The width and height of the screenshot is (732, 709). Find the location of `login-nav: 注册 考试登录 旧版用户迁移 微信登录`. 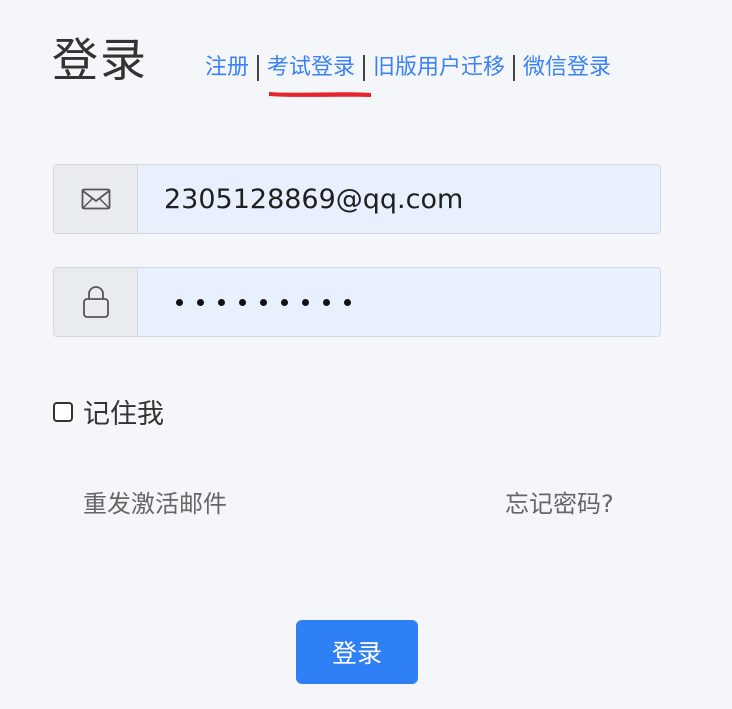

login-nav: 注册 考试登录 旧版用户迁移 微信登录 is located at coordinates (408, 74).